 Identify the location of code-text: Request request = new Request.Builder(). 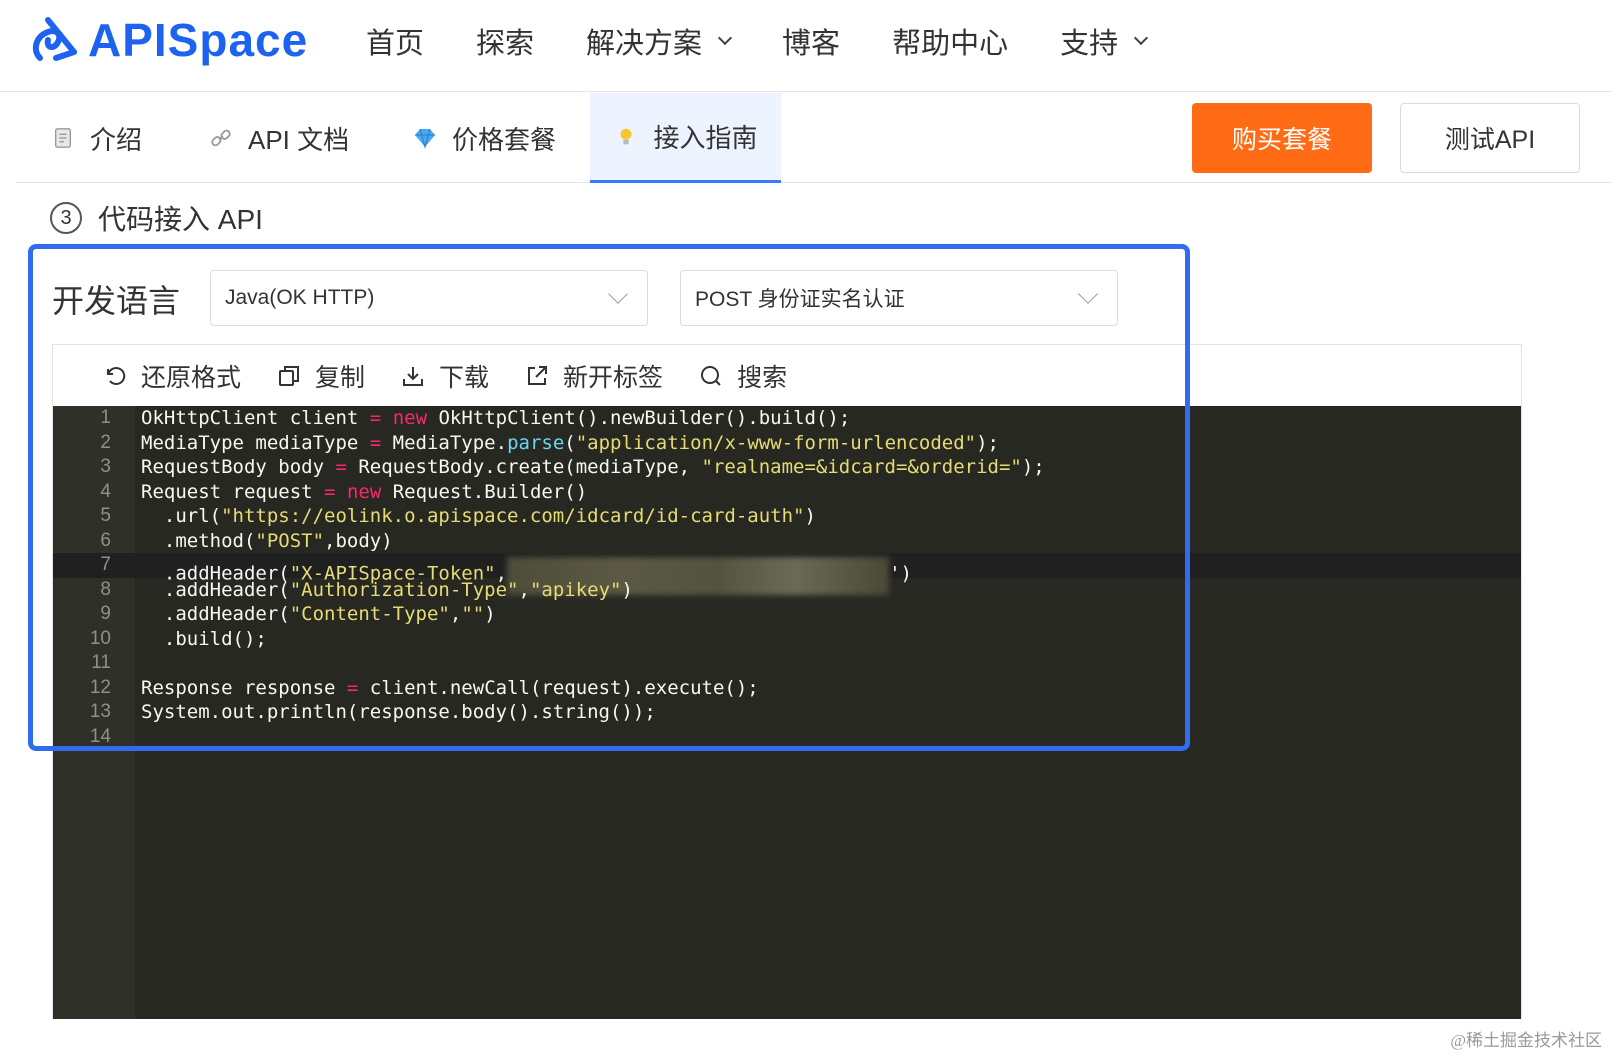
(364, 491).